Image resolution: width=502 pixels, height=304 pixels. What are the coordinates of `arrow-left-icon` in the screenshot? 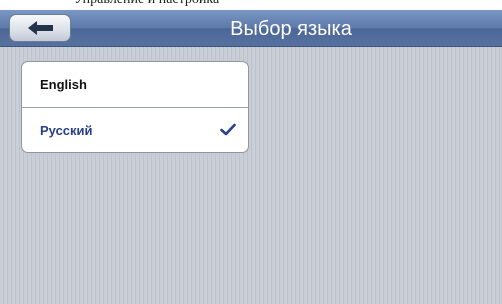 It's located at (40, 28).